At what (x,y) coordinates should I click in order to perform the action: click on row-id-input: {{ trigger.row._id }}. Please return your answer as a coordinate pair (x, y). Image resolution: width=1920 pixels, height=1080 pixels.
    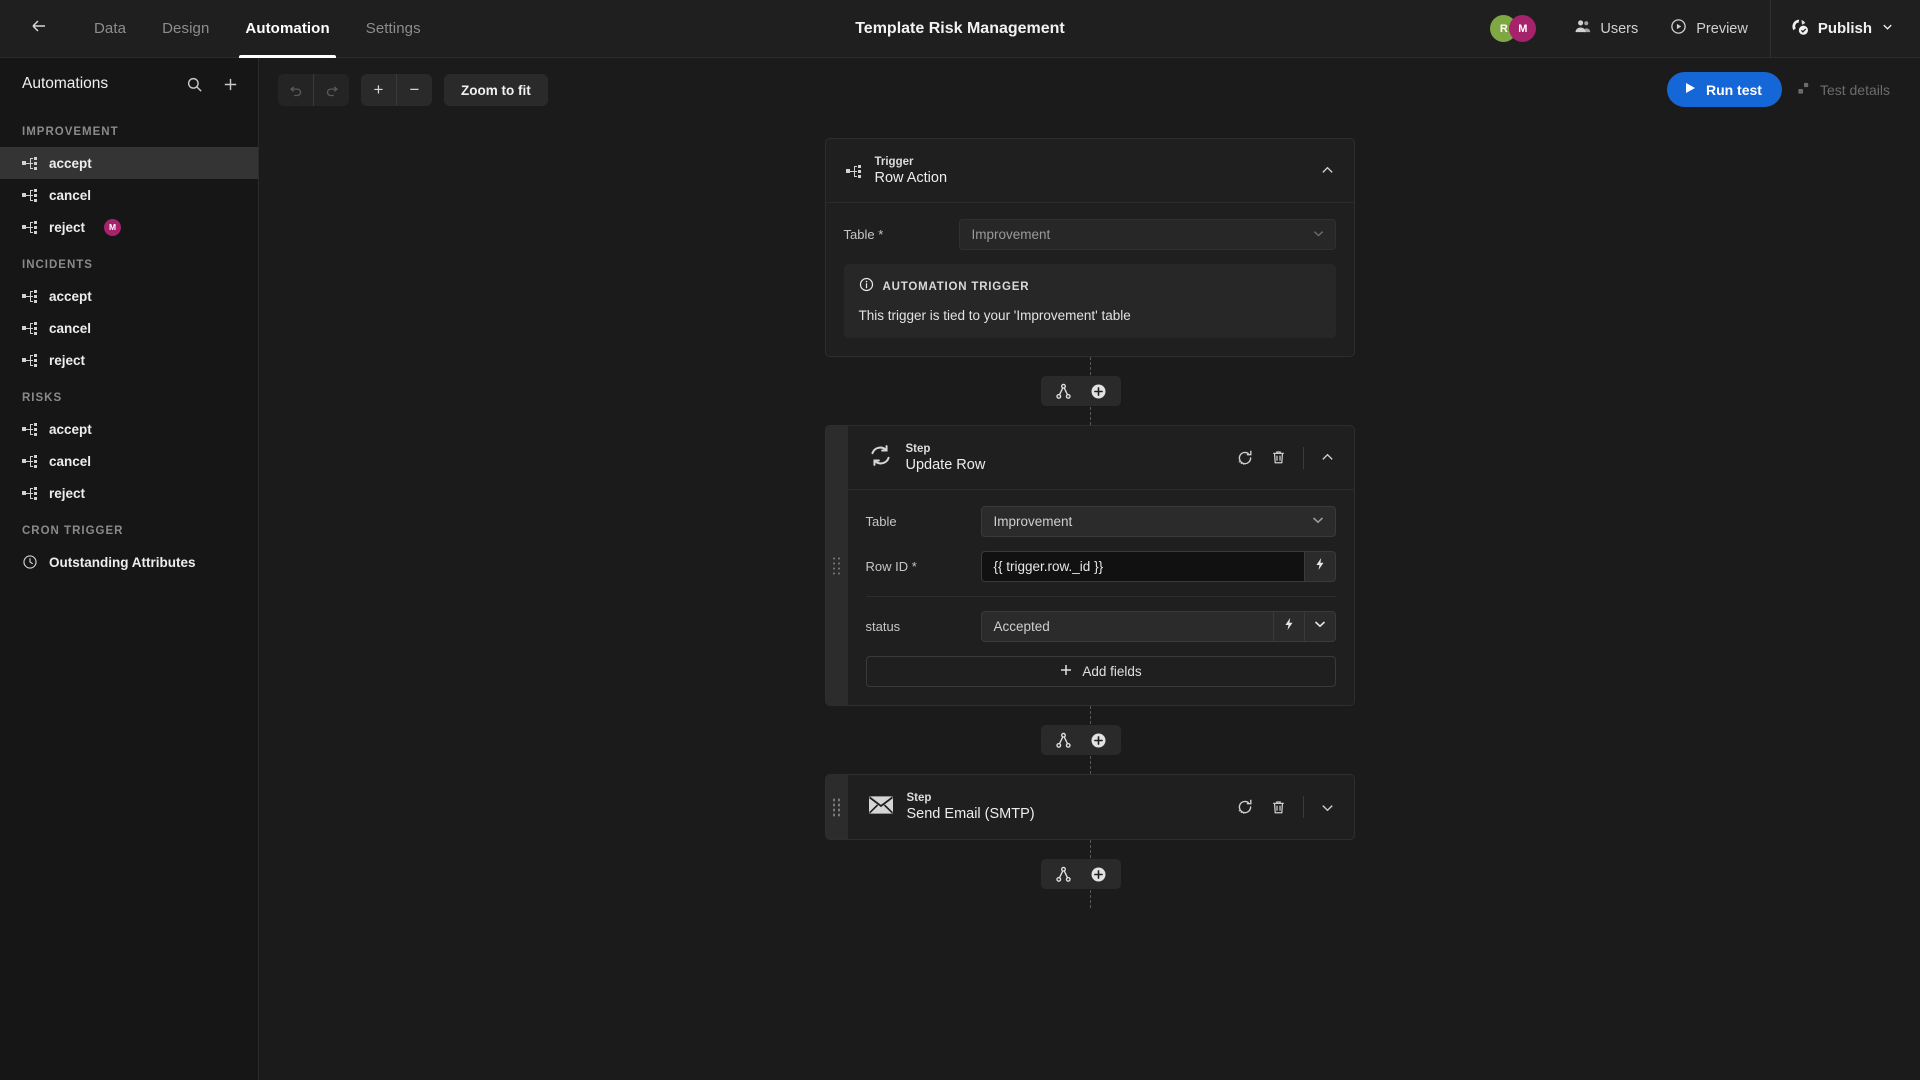
    Looking at the image, I should click on (1142, 566).